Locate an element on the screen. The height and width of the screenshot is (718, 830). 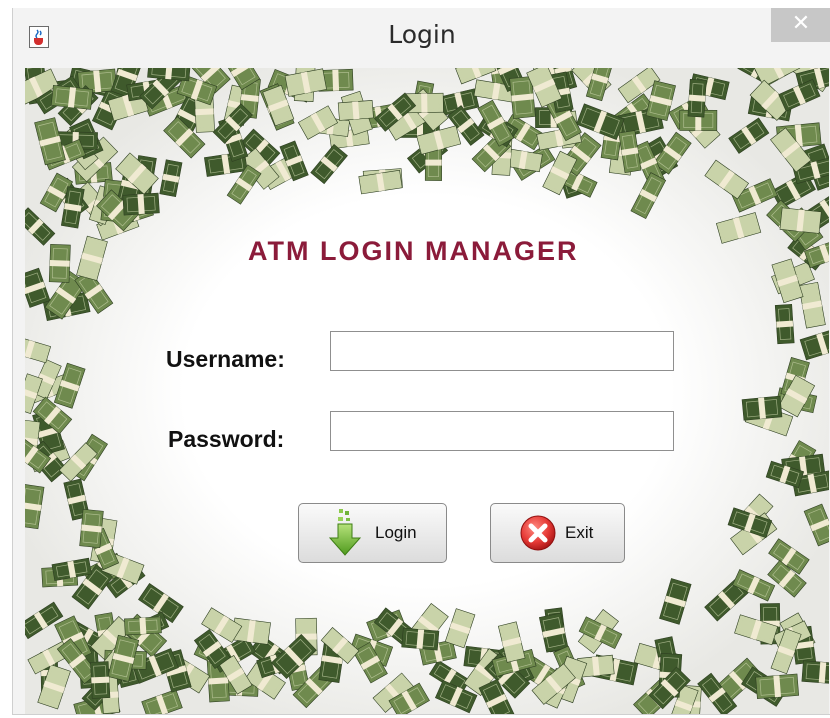
password-input is located at coordinates (502, 431).